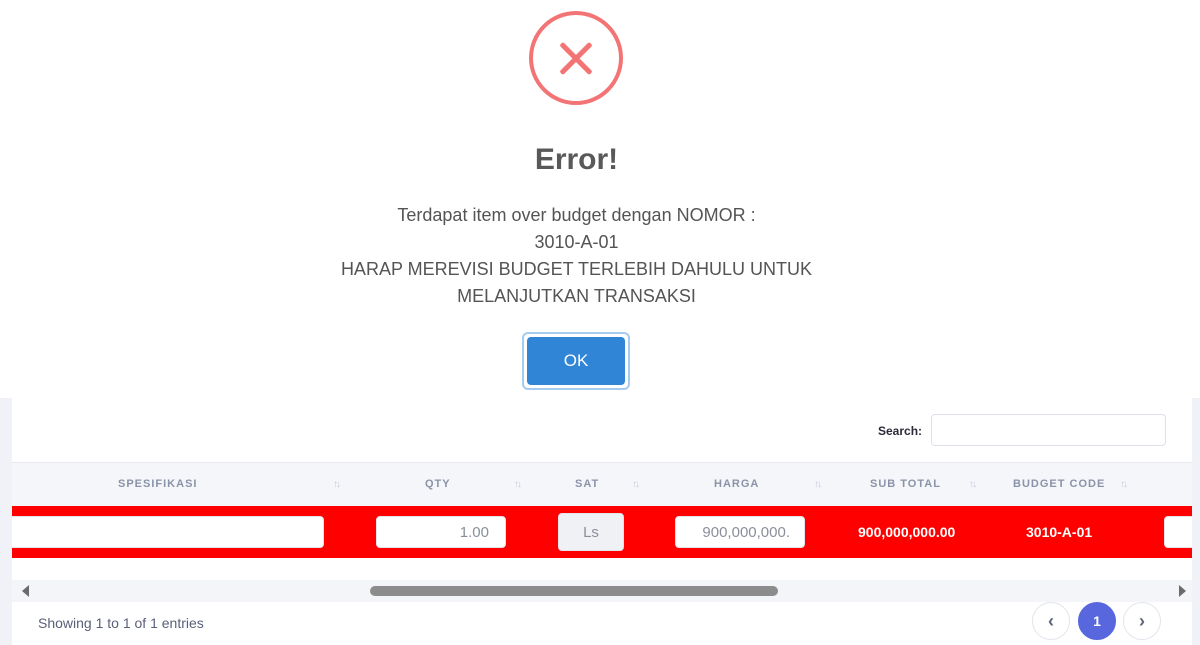 The image size is (1200, 645). I want to click on right-background-strip, so click(1196, 521).